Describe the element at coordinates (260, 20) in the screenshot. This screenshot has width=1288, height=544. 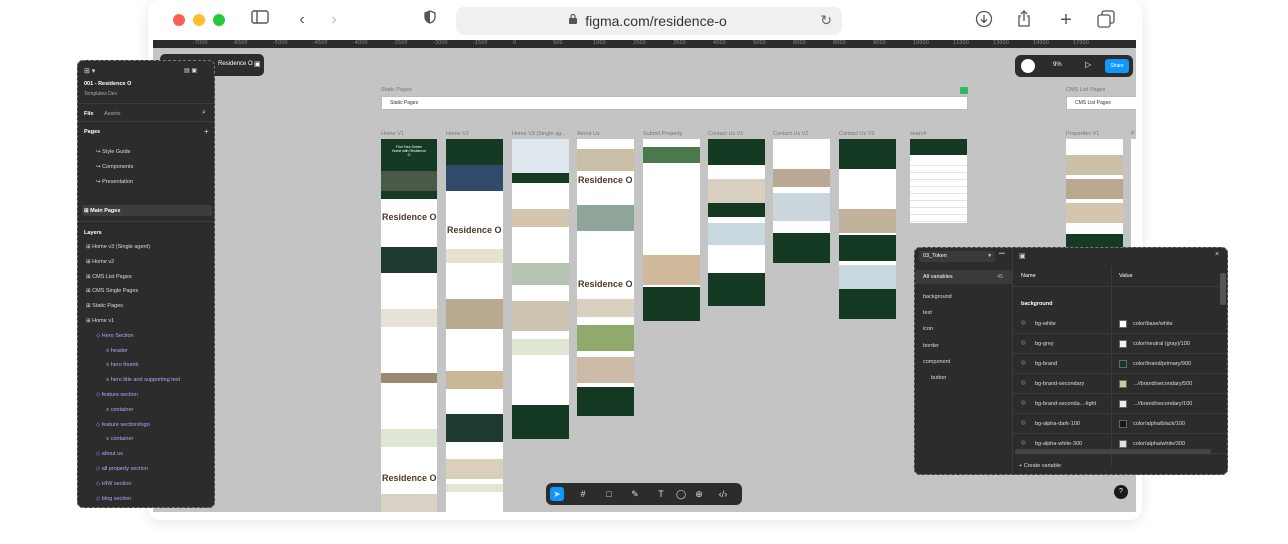
I see `sidebar-icon` at that location.